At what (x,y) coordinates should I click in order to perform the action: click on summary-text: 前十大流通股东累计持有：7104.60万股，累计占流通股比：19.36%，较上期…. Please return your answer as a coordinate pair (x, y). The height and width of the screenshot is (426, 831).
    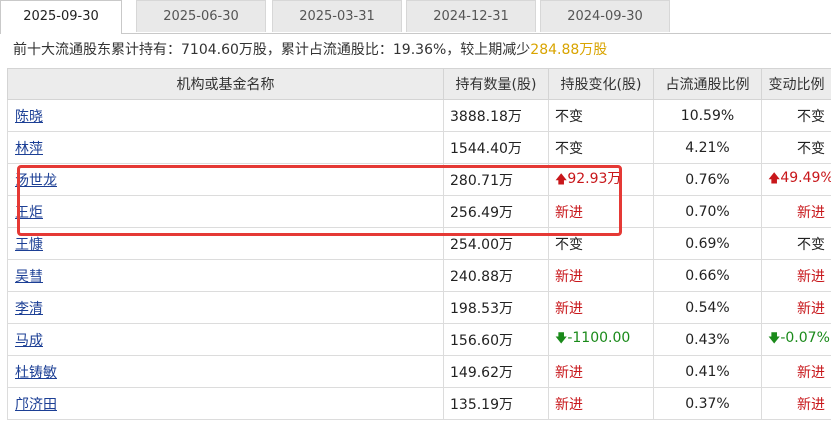
    Looking at the image, I should click on (272, 50).